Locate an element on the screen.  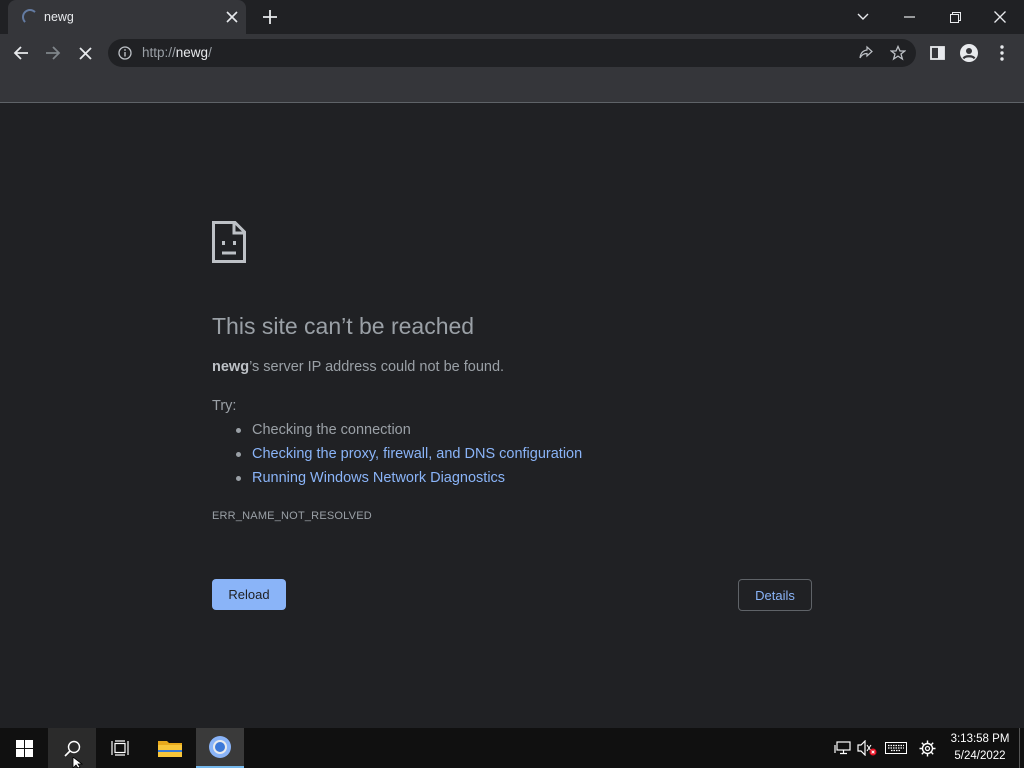
suggestion-diagnostics-link: Running Windows Network Diagnostics is located at coordinates (409, 479).